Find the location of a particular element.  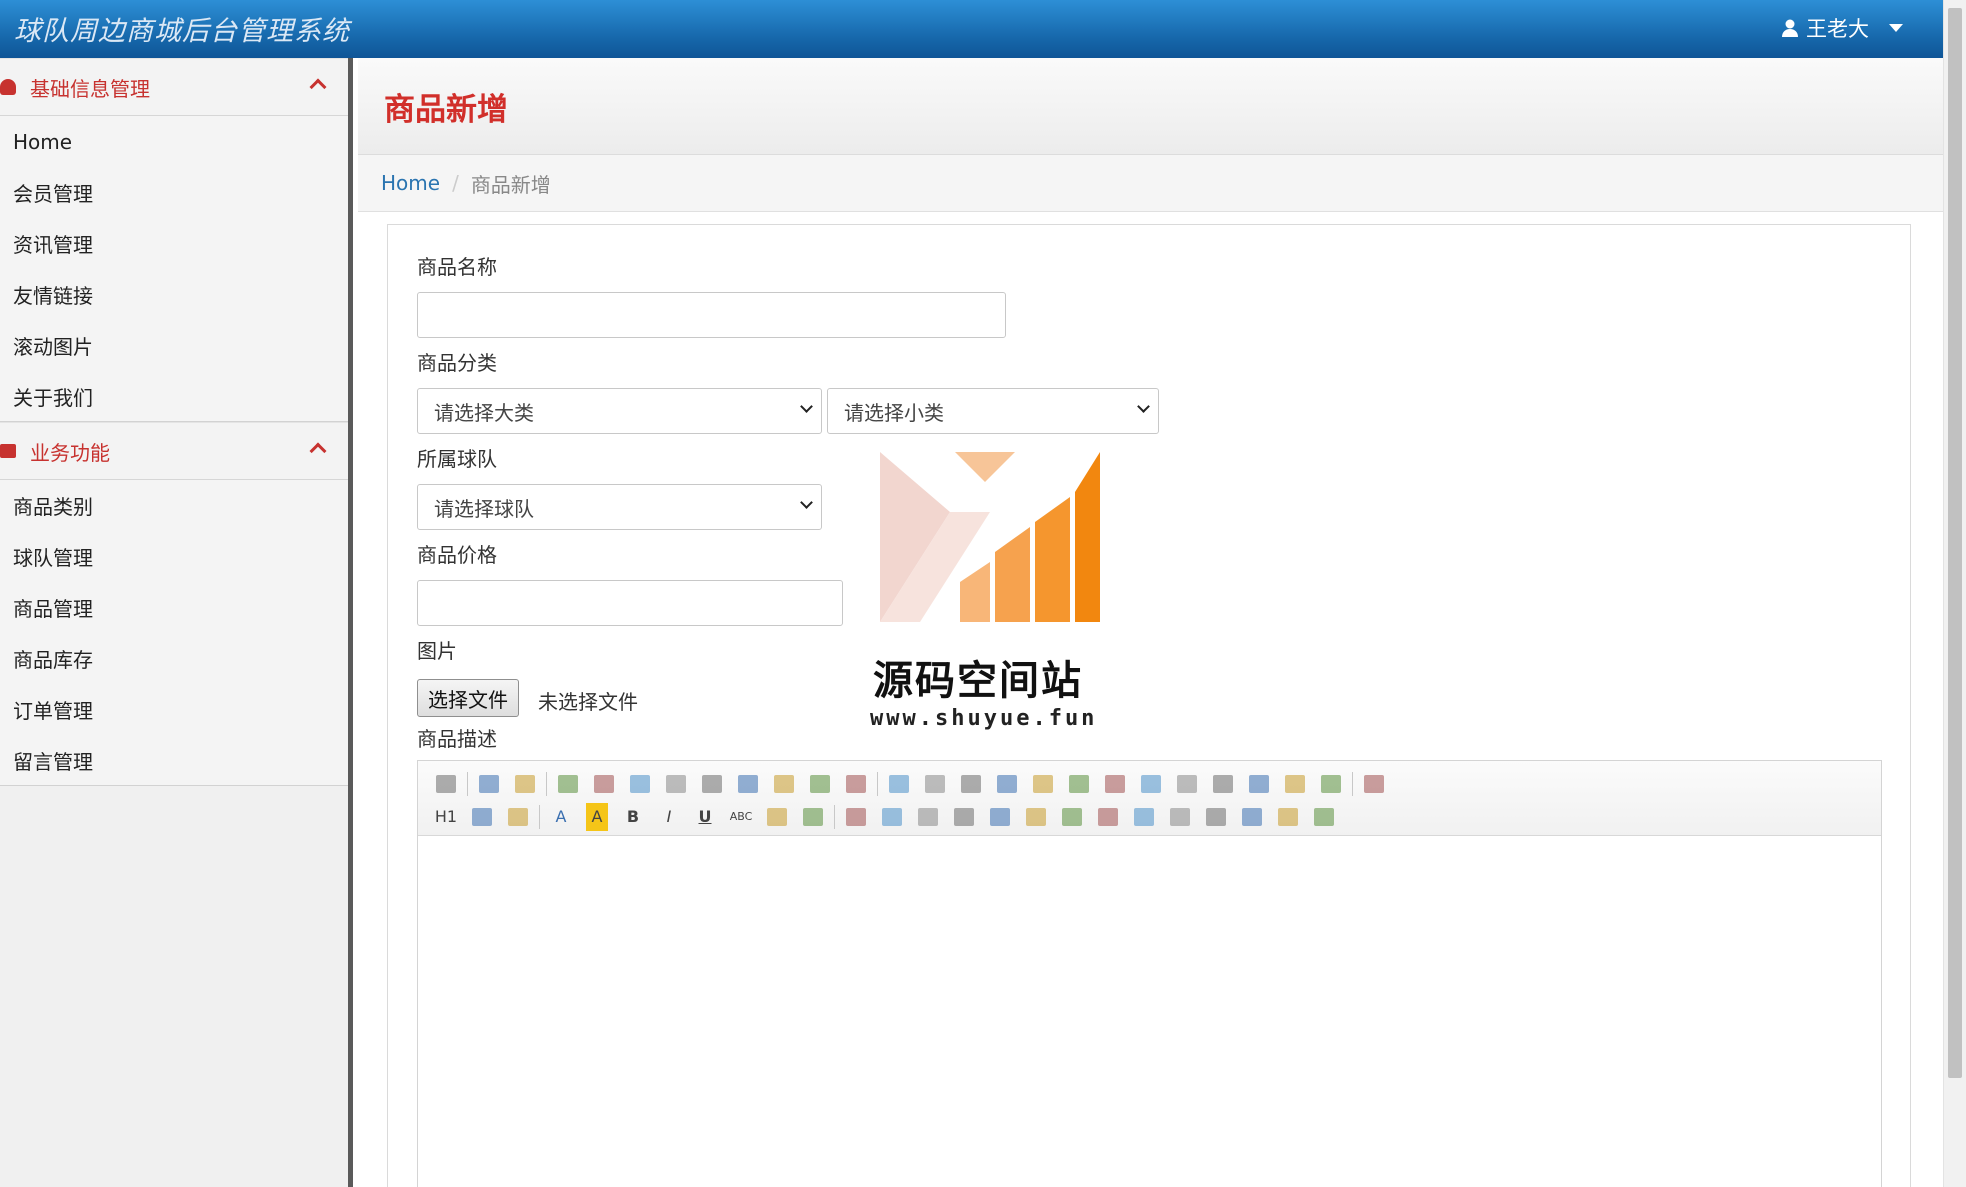

template-icon is located at coordinates (640, 784).